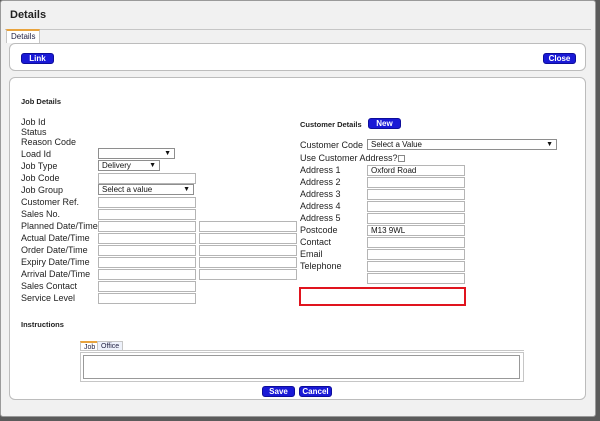  Describe the element at coordinates (147, 214) in the screenshot. I see `sales-no-input` at that location.